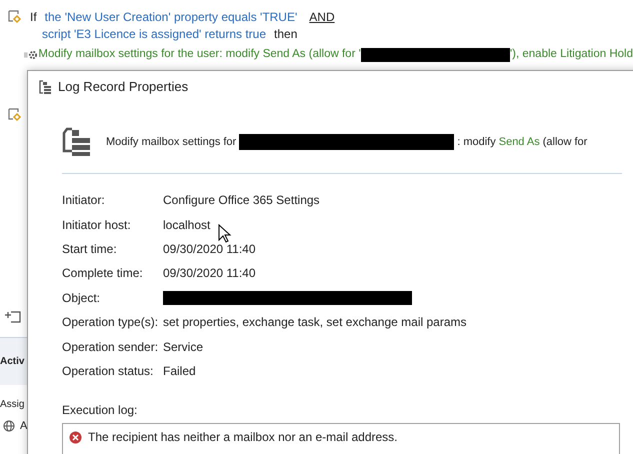 This screenshot has height=454, width=633. What do you see at coordinates (24, 426) in the screenshot?
I see `item-label: A` at bounding box center [24, 426].